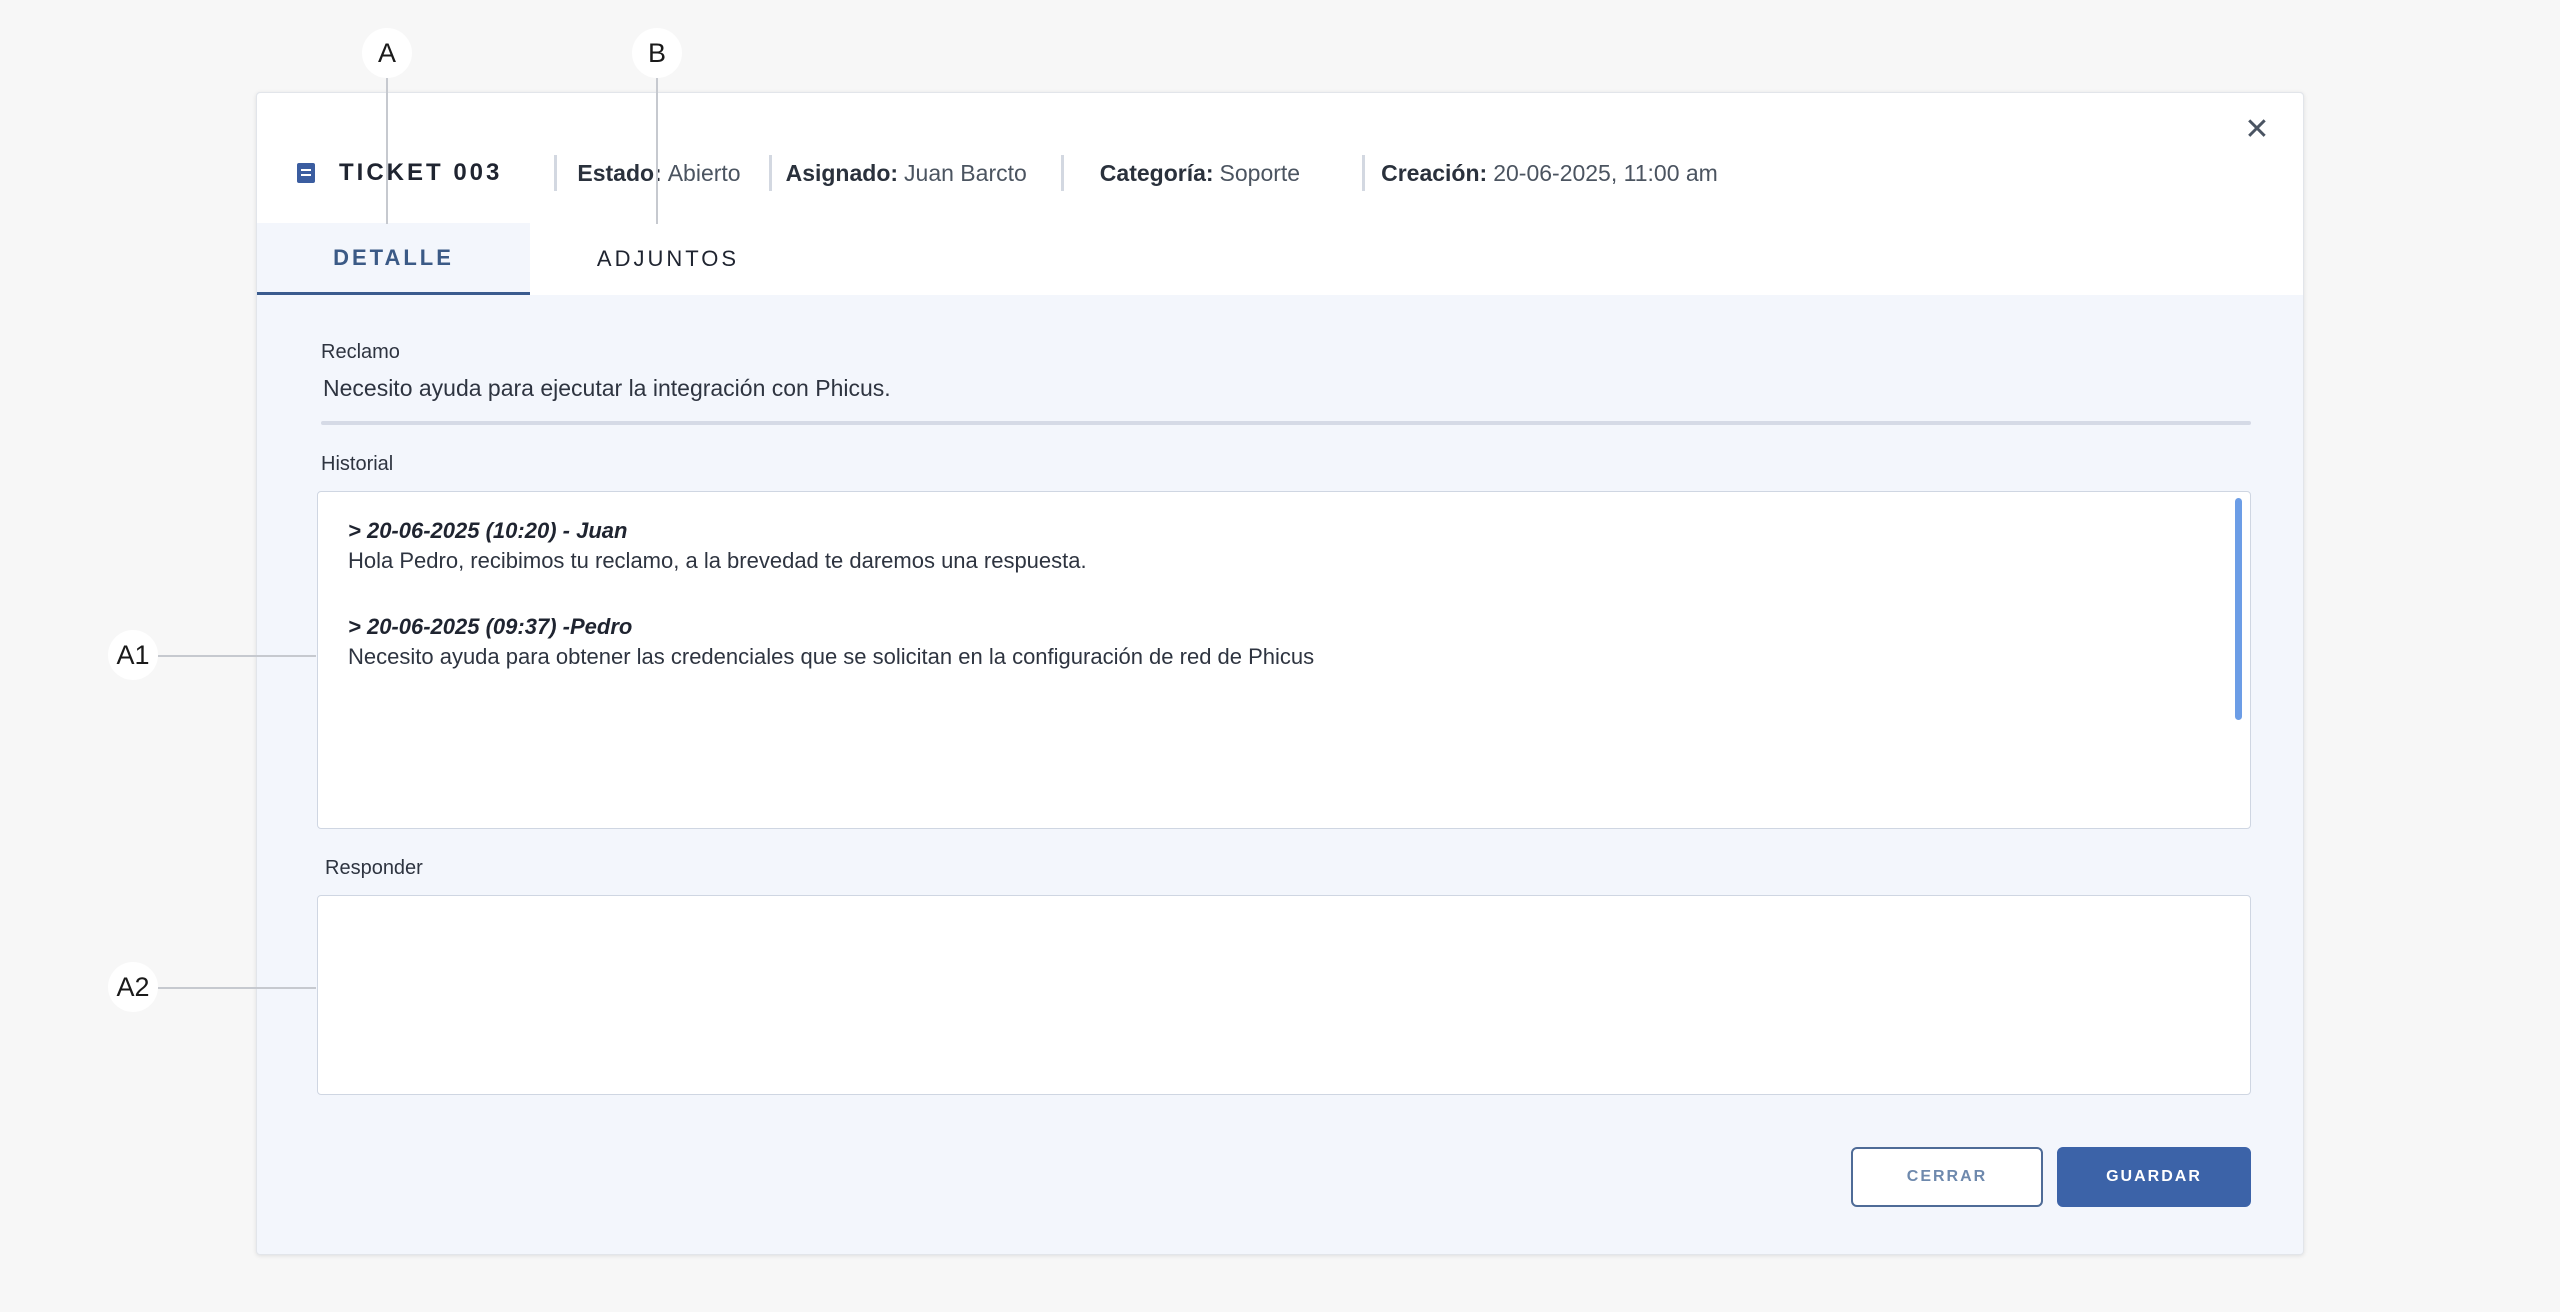 The width and height of the screenshot is (2560, 1312). What do you see at coordinates (704, 172) in the screenshot?
I see `meta-estado-value: Abierto` at bounding box center [704, 172].